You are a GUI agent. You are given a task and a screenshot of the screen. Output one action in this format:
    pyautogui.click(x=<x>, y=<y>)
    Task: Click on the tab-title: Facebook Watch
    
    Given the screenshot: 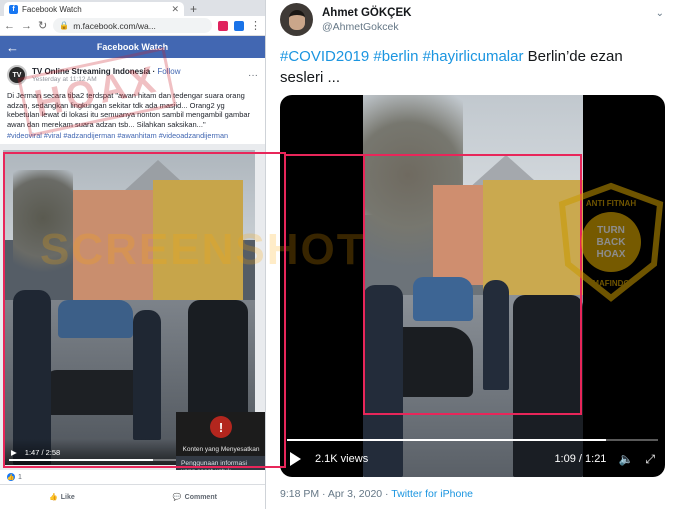 What is the action you would take?
    pyautogui.click(x=52, y=9)
    